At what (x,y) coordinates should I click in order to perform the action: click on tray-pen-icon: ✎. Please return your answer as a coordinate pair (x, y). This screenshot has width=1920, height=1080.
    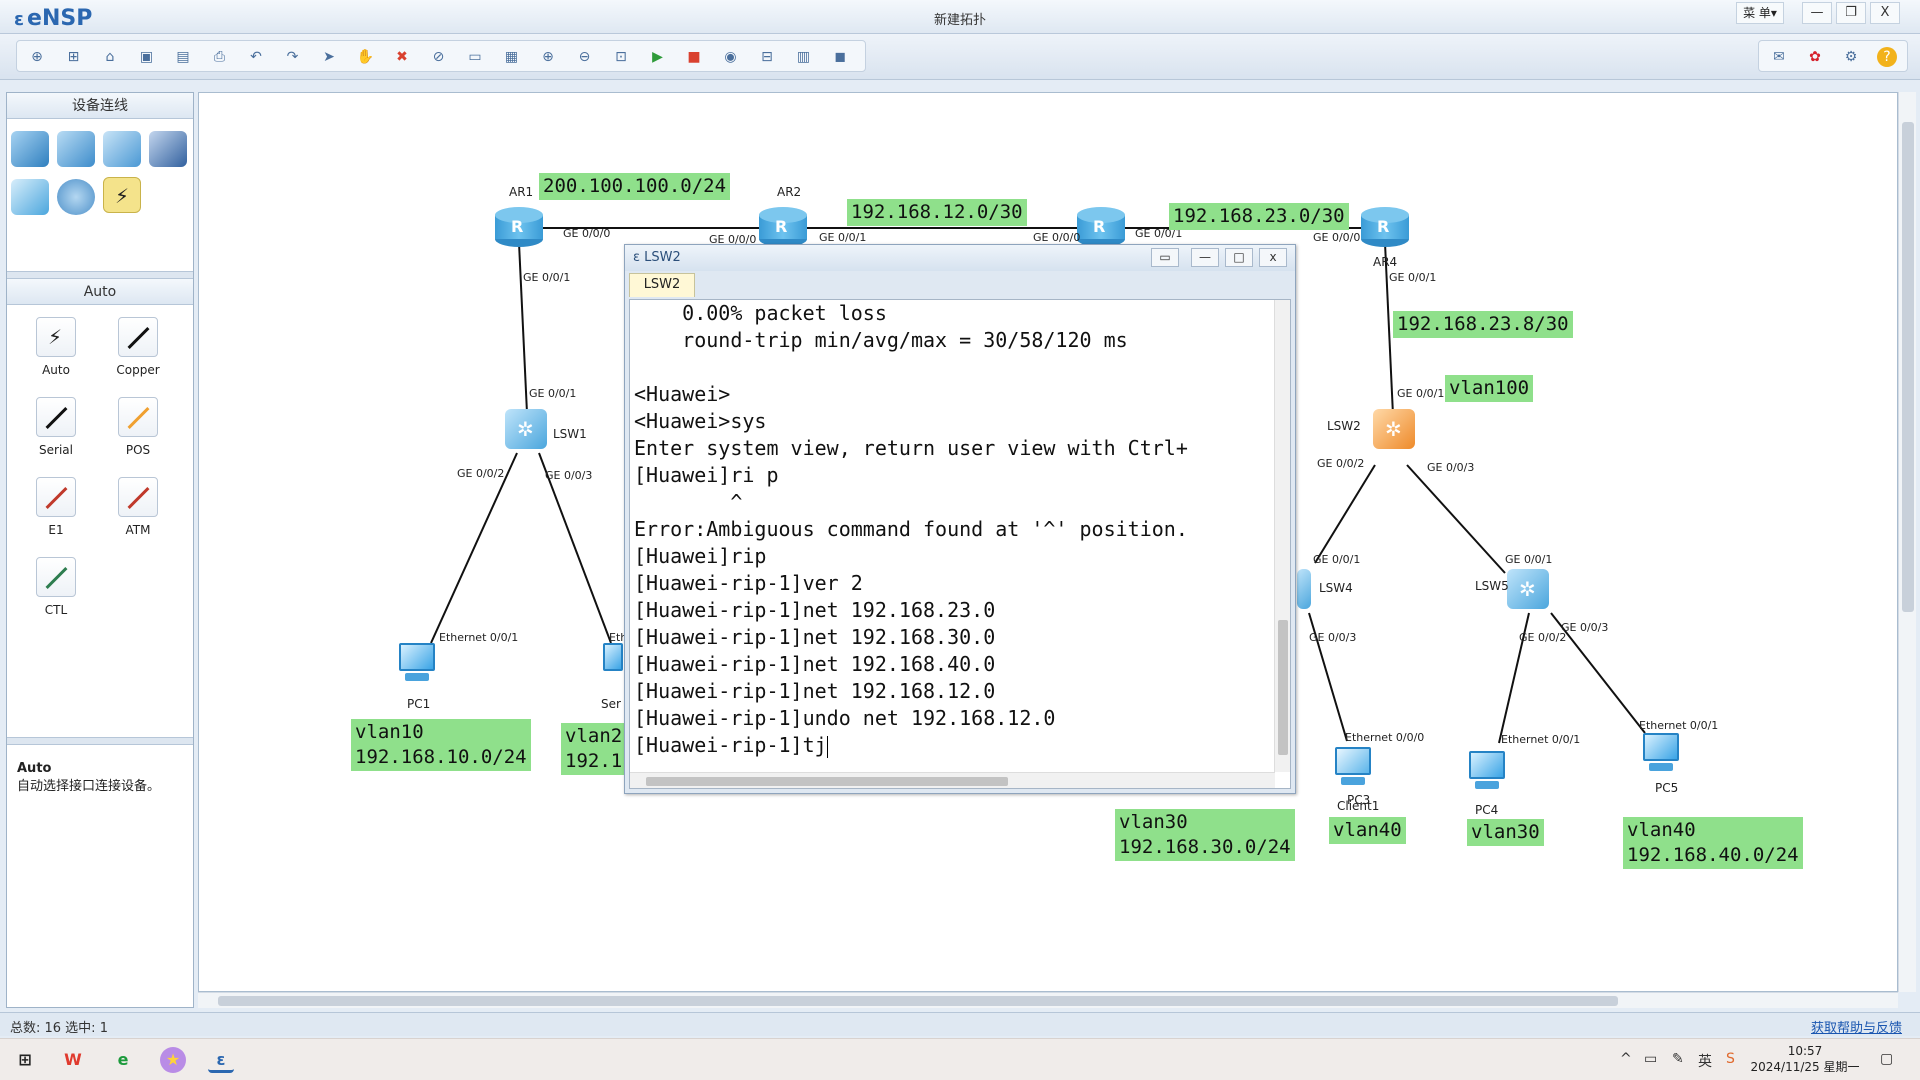
    Looking at the image, I should click on (1678, 1059).